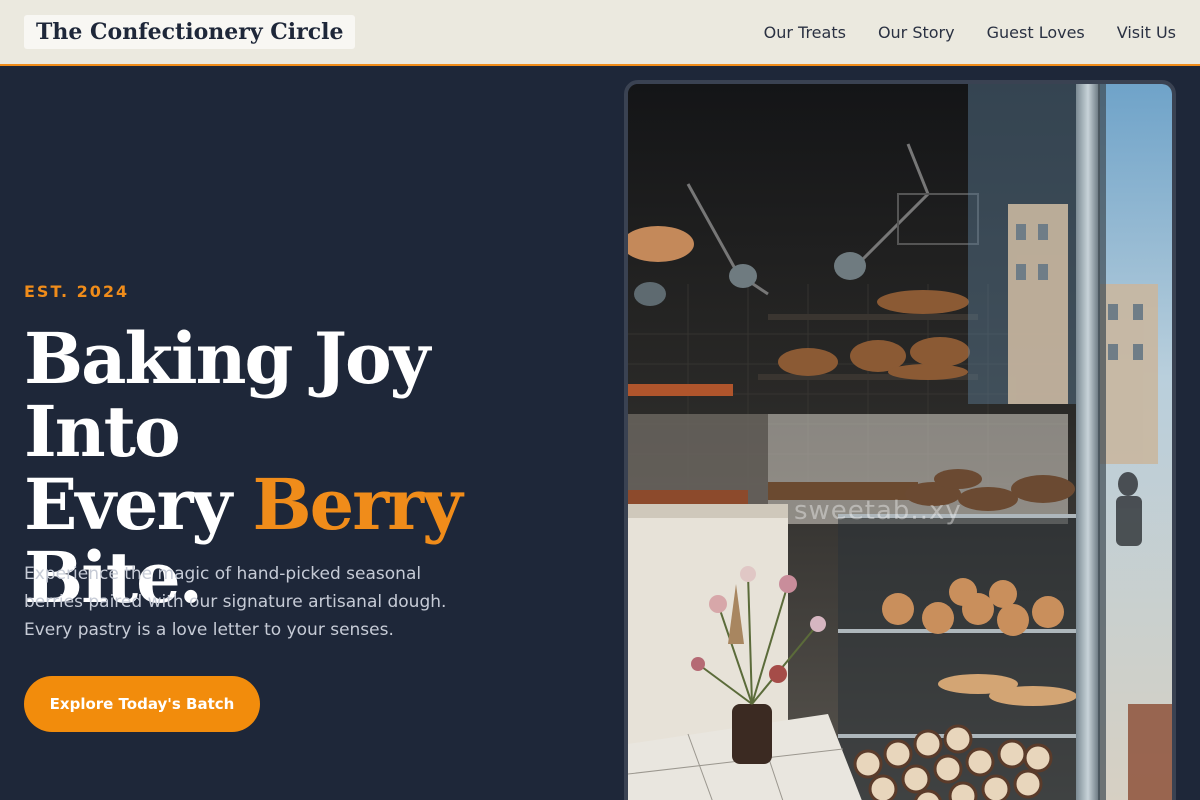  Describe the element at coordinates (878, 511) in the screenshot. I see `image-watermark: sweetab..xy` at that location.